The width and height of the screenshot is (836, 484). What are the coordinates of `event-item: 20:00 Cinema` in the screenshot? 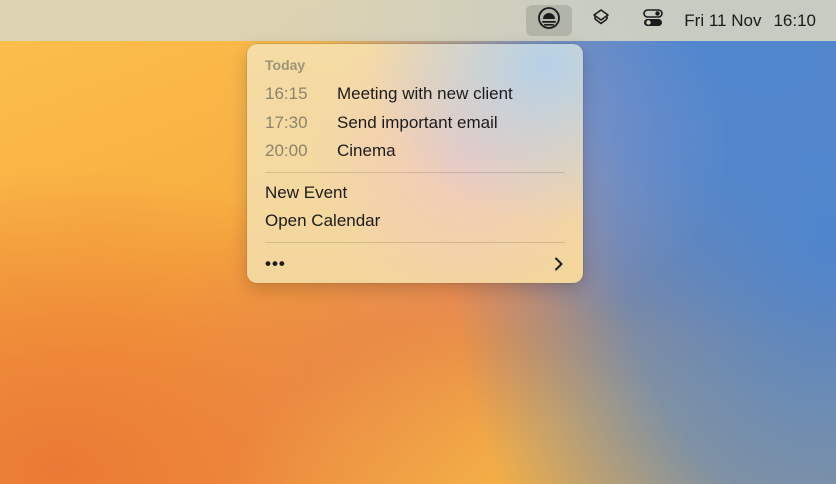 It's located at (415, 151).